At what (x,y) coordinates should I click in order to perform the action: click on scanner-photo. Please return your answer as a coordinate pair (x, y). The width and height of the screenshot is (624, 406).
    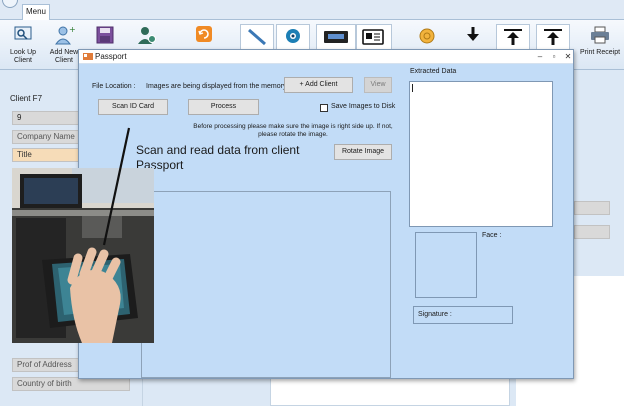
    Looking at the image, I should click on (83, 255).